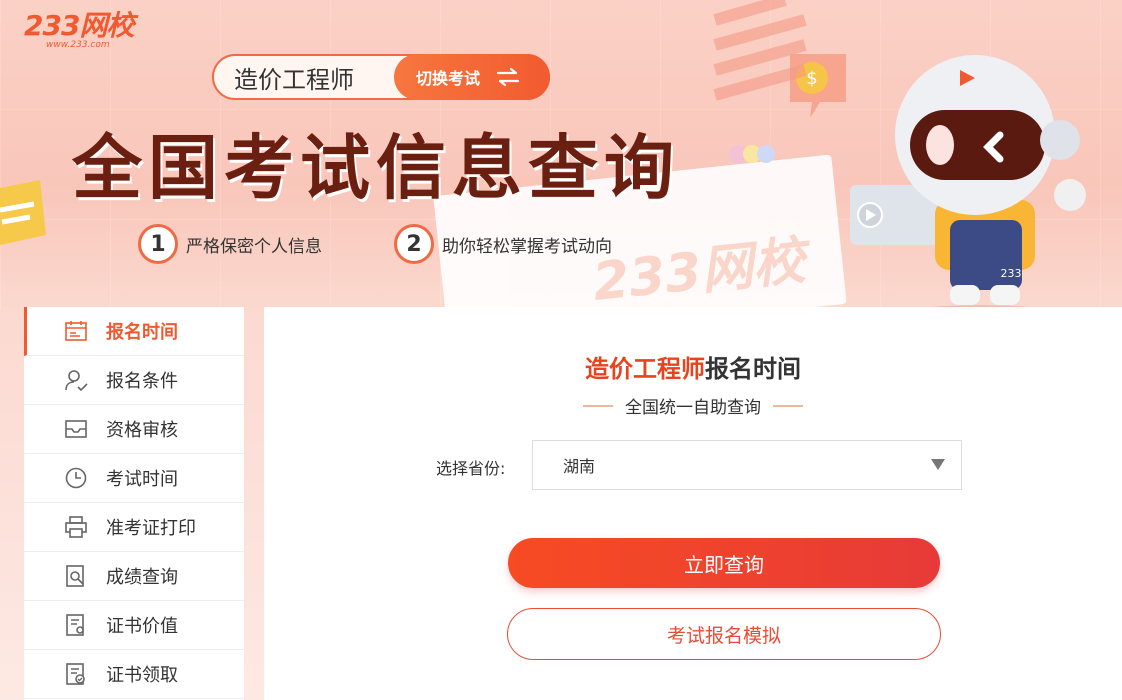  I want to click on calendar-icon, so click(76, 331).